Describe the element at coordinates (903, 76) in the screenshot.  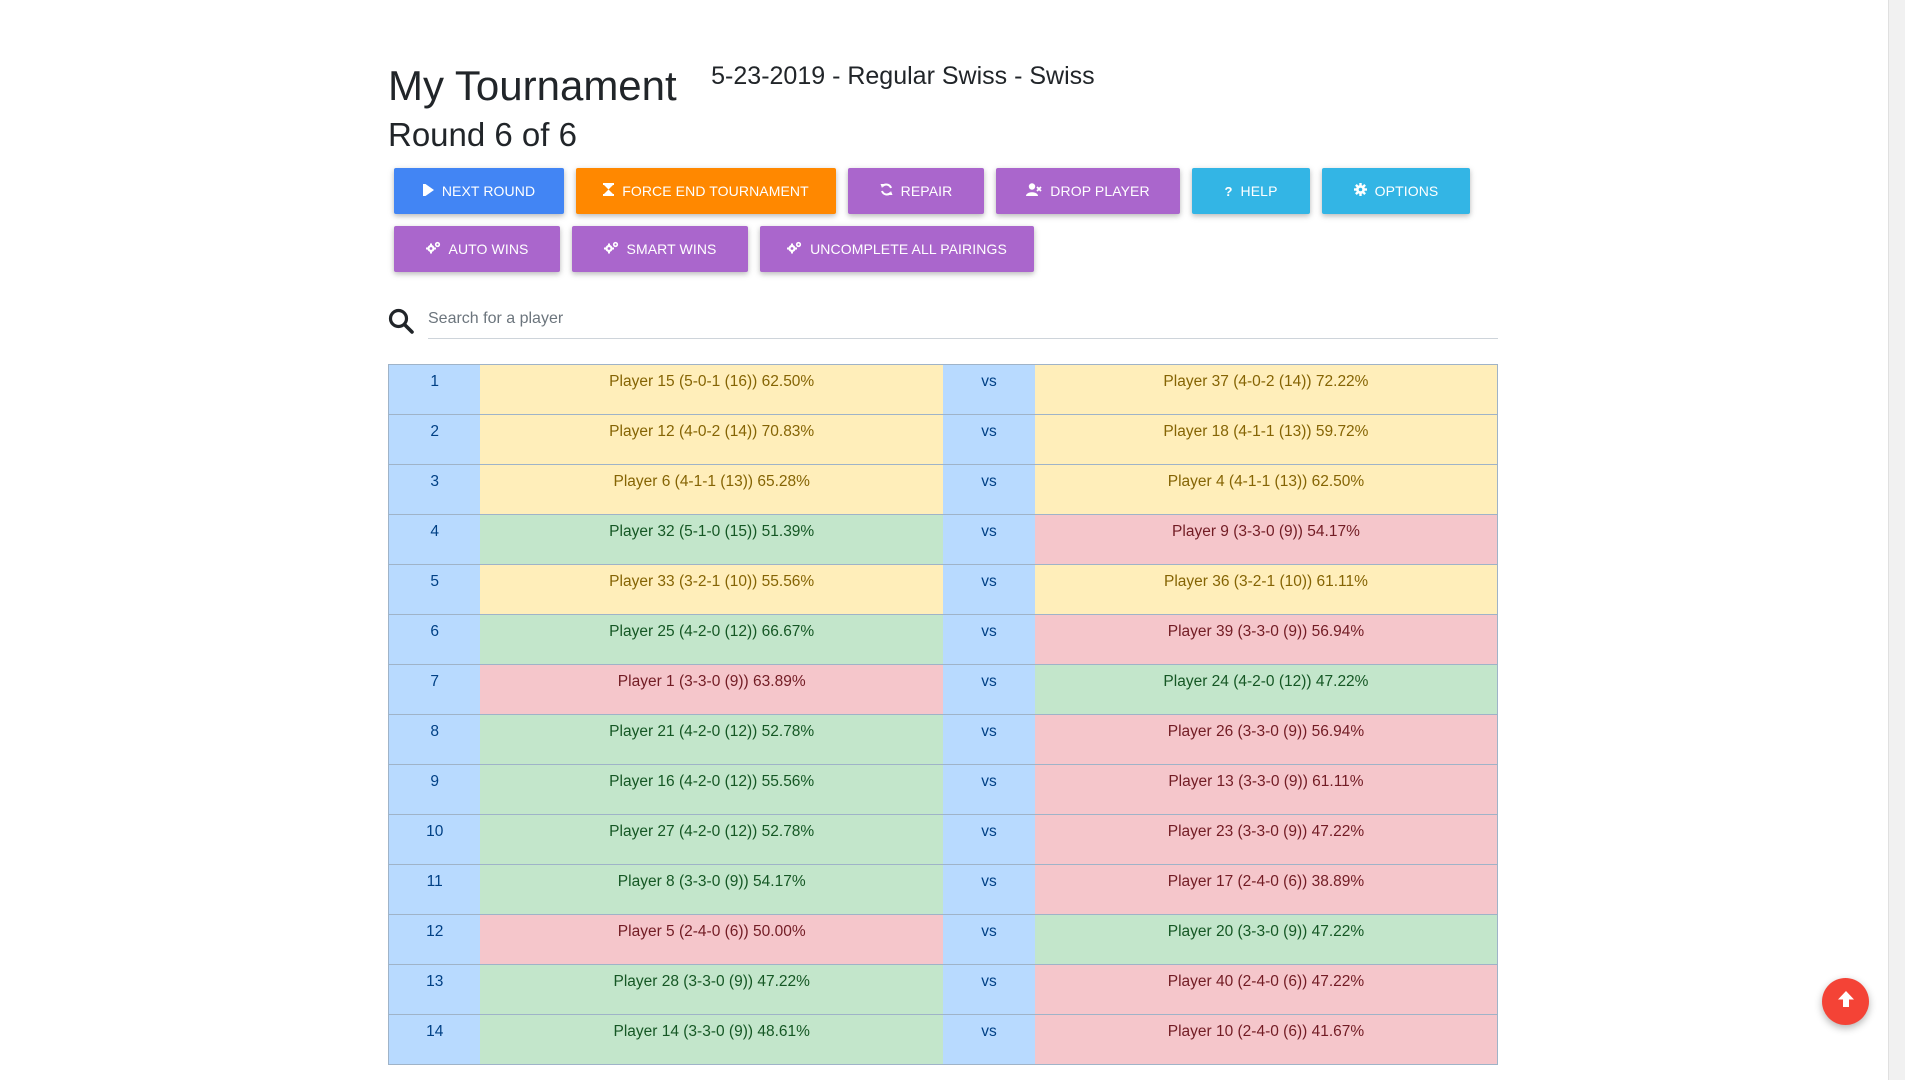
I see `tournament-subtitle: 5-23-2019 - Regular Swiss - Swiss` at that location.